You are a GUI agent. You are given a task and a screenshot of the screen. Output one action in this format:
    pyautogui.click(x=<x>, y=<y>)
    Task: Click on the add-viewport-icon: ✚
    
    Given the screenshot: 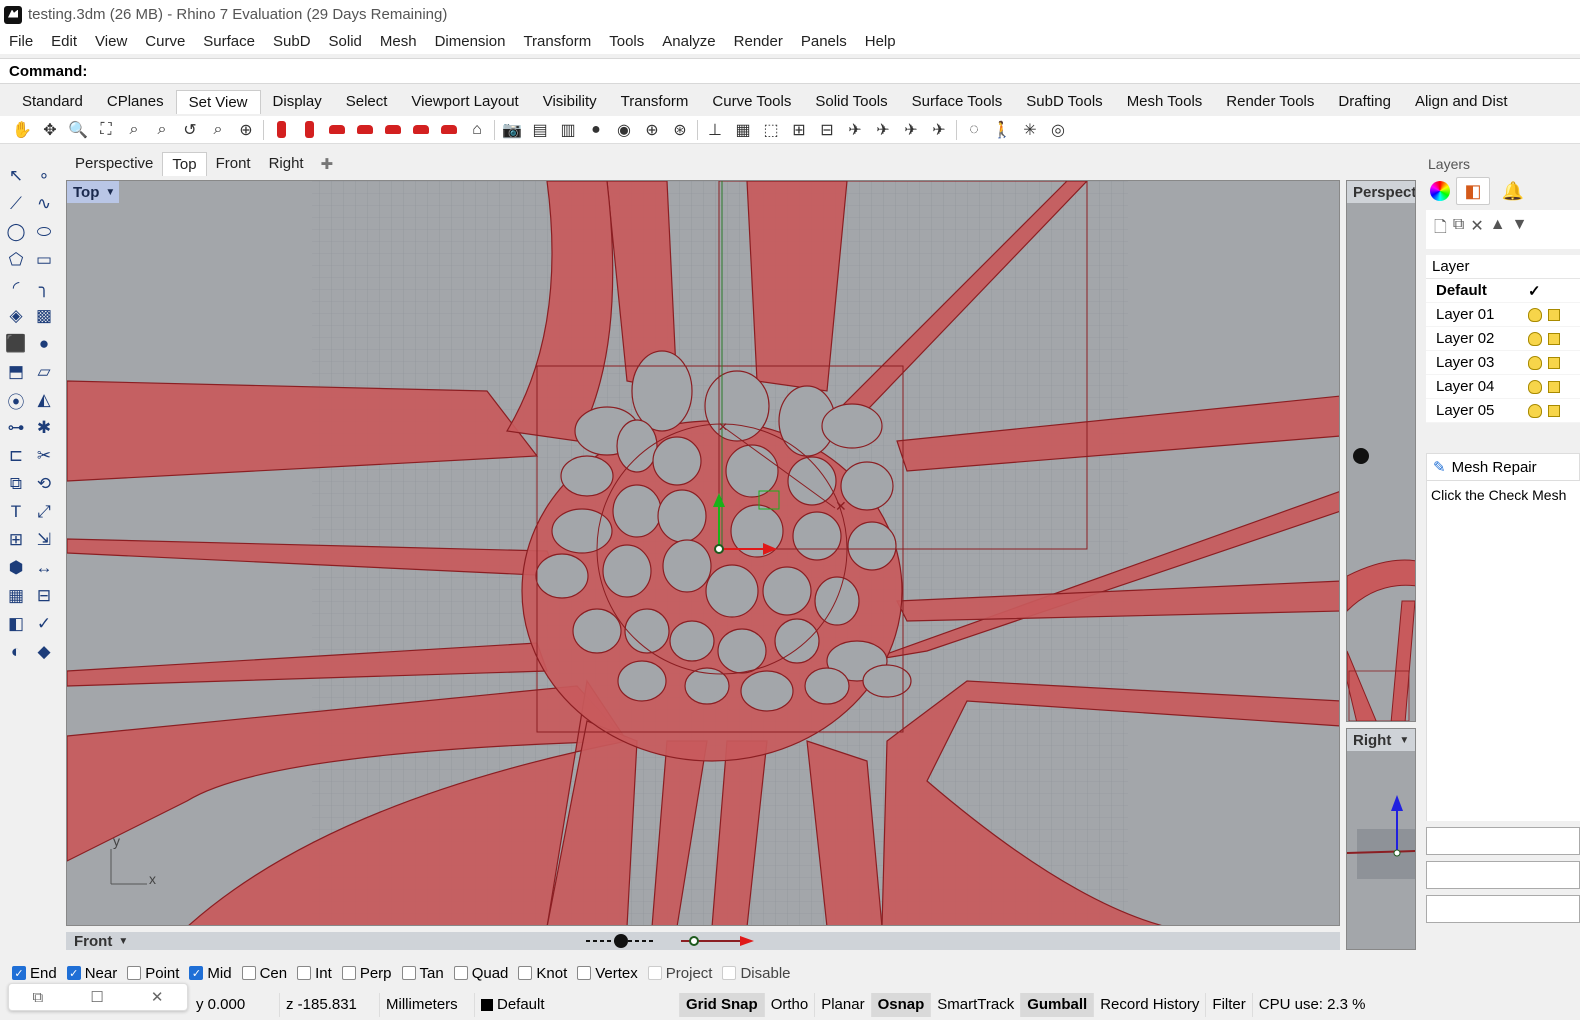 What is the action you would take?
    pyautogui.click(x=327, y=164)
    